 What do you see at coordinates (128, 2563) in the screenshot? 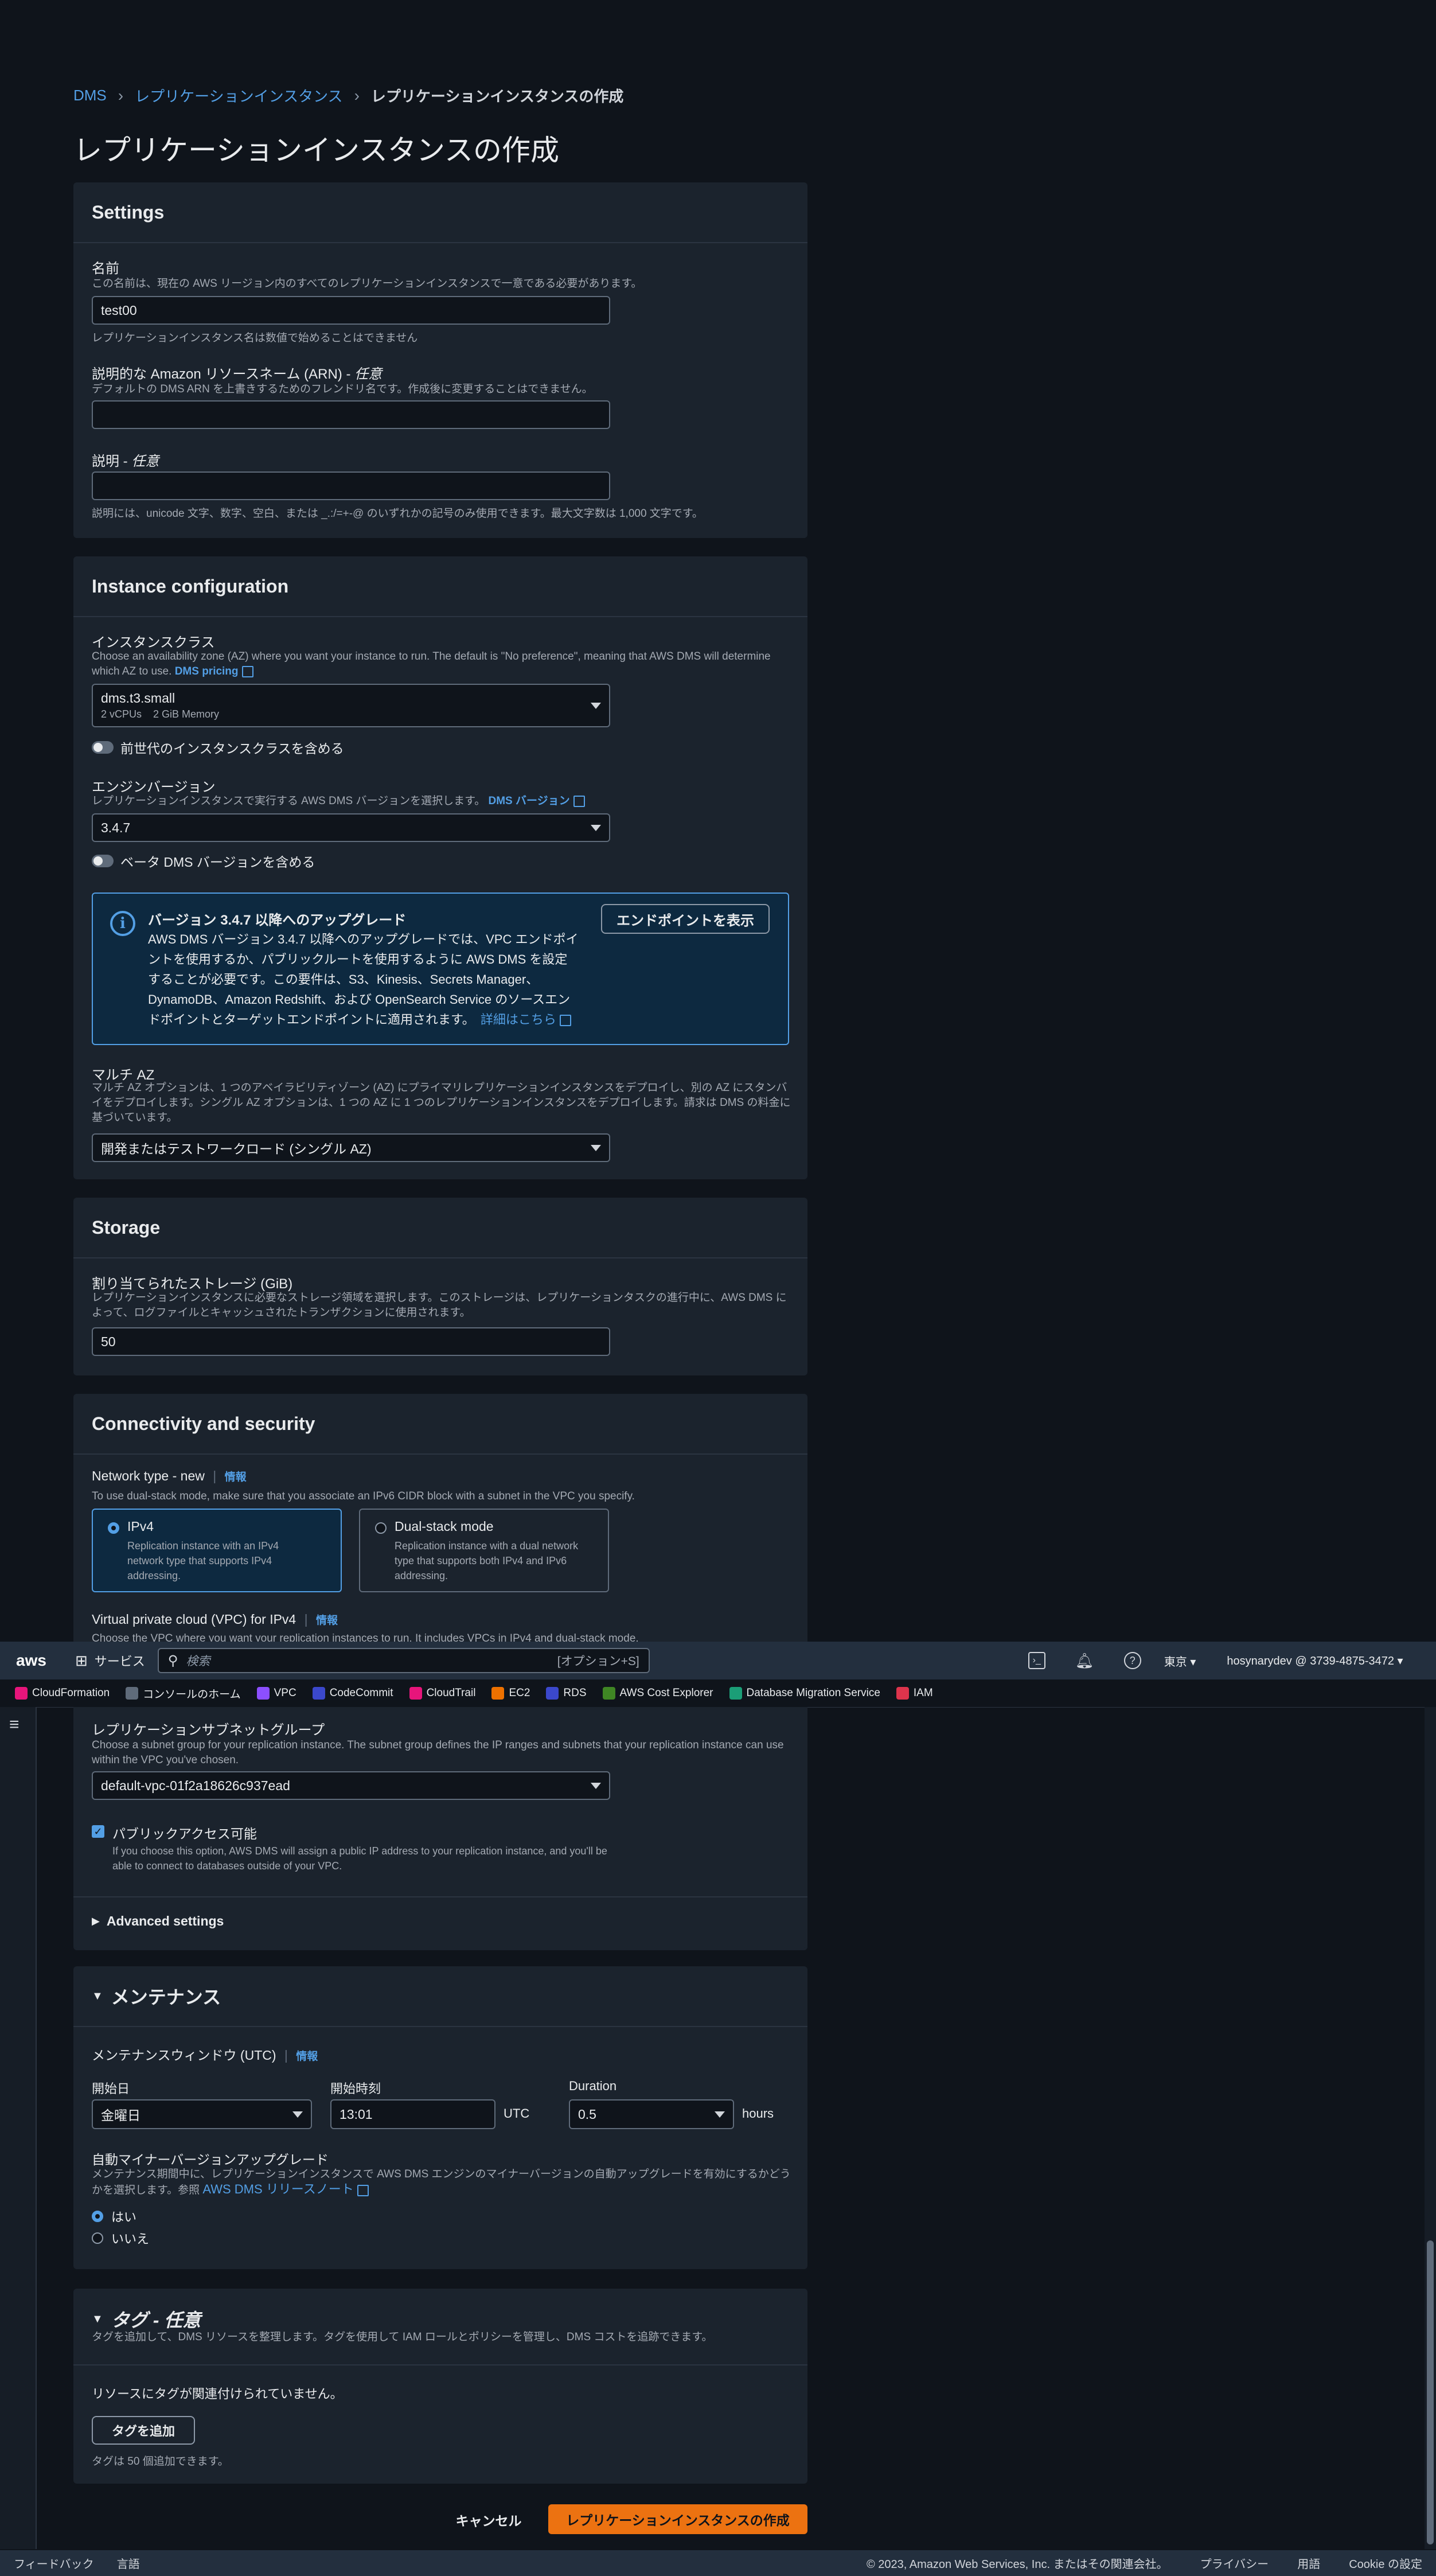
I see `language-link: 言語` at bounding box center [128, 2563].